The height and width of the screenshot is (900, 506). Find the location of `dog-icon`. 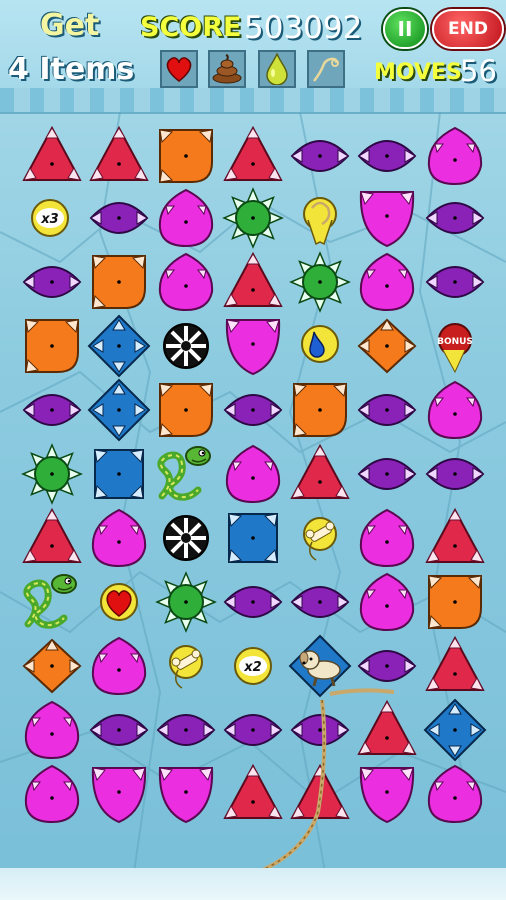

dog-icon is located at coordinates (320, 666).